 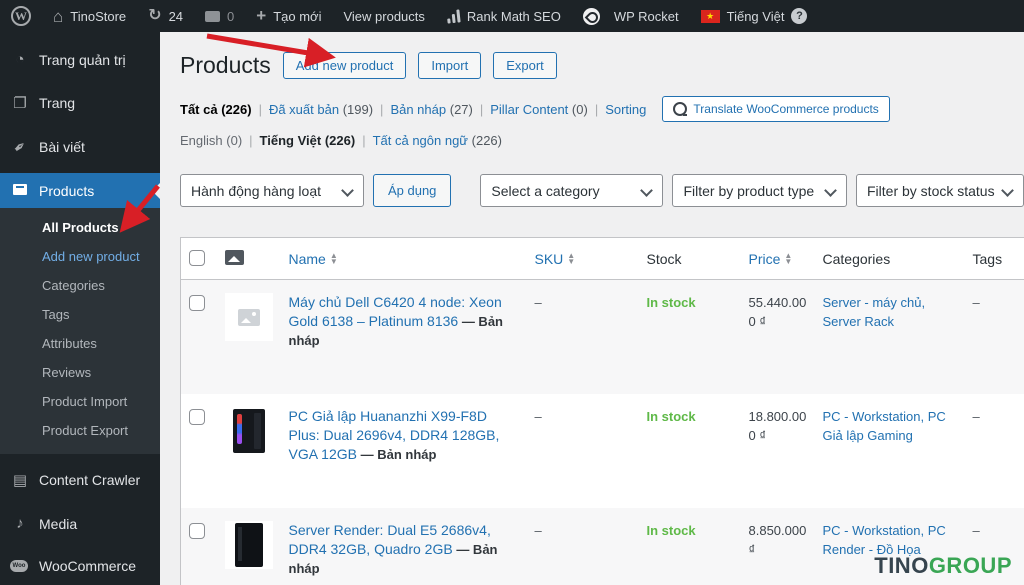 I want to click on tinogroup-watermark: TINO GROUP, so click(x=943, y=566).